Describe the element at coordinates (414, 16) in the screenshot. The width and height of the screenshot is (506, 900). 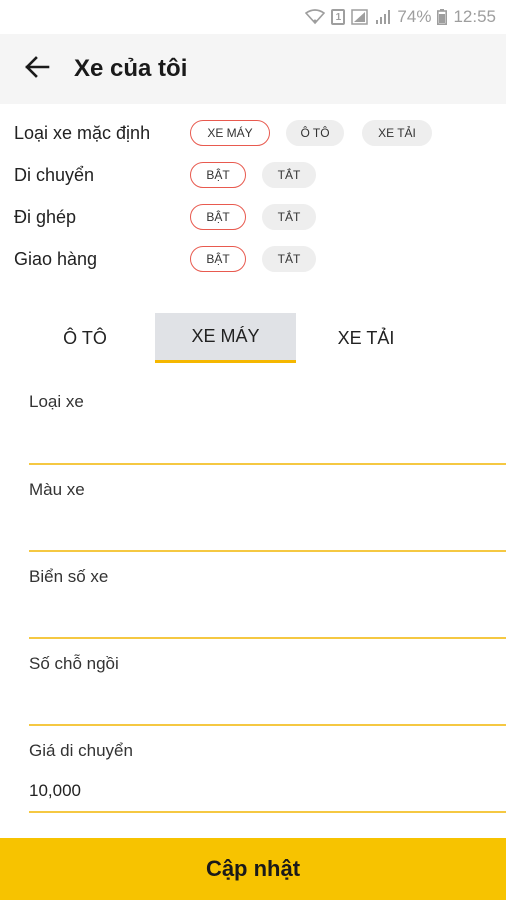
I see `battery-percentage: 74%` at that location.